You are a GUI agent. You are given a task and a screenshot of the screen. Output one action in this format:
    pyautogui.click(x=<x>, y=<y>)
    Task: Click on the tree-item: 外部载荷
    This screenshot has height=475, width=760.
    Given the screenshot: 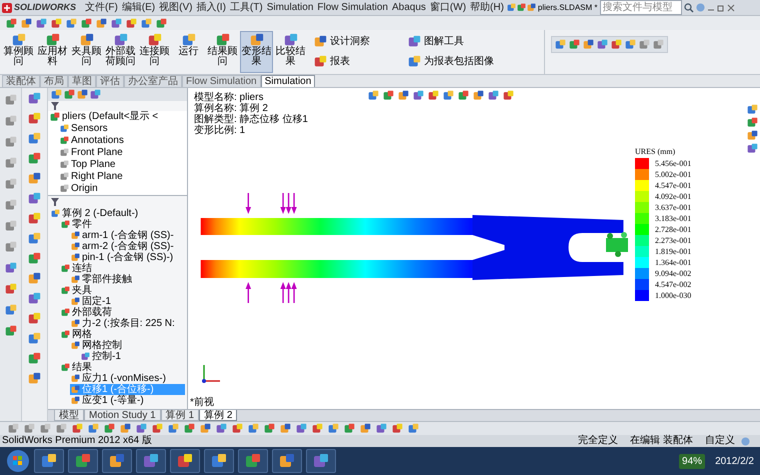 What is the action you would take?
    pyautogui.click(x=122, y=312)
    